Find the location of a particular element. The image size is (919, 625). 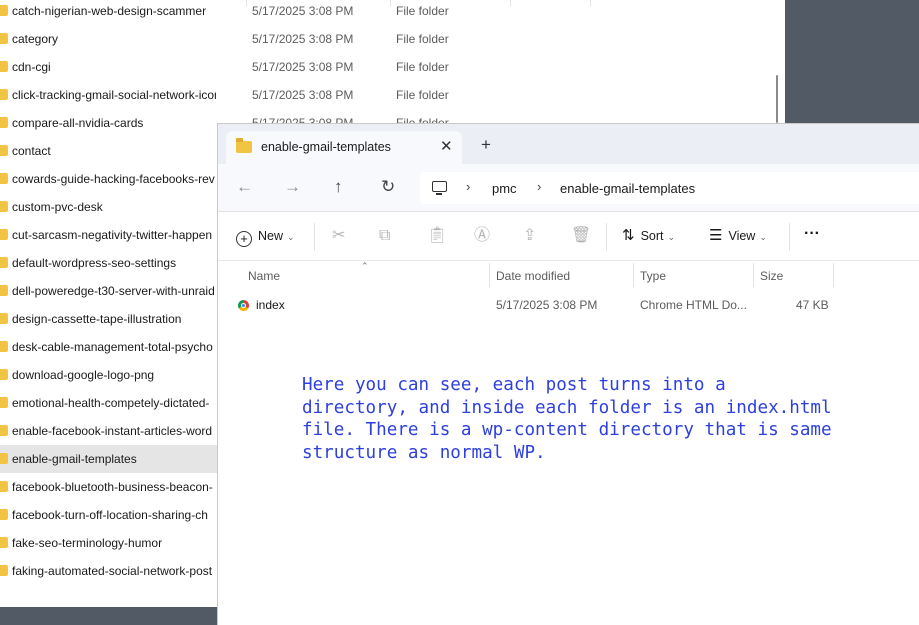

breadcrumb-enable-gmail-templates: enable-gmail-templates is located at coordinates (627, 188).